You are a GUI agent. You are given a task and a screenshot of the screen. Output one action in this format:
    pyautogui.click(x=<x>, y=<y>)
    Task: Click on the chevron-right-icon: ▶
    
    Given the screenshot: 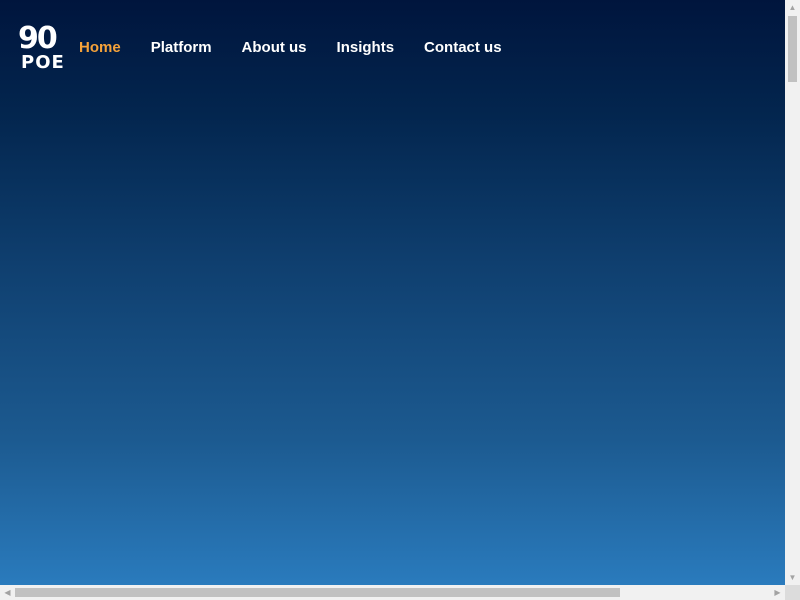 What is the action you would take?
    pyautogui.click(x=777, y=592)
    